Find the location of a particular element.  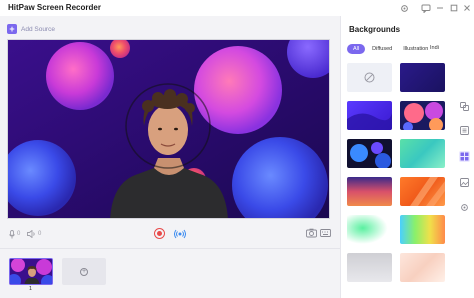

scene-thumbnail-image is located at coordinates (31, 271).